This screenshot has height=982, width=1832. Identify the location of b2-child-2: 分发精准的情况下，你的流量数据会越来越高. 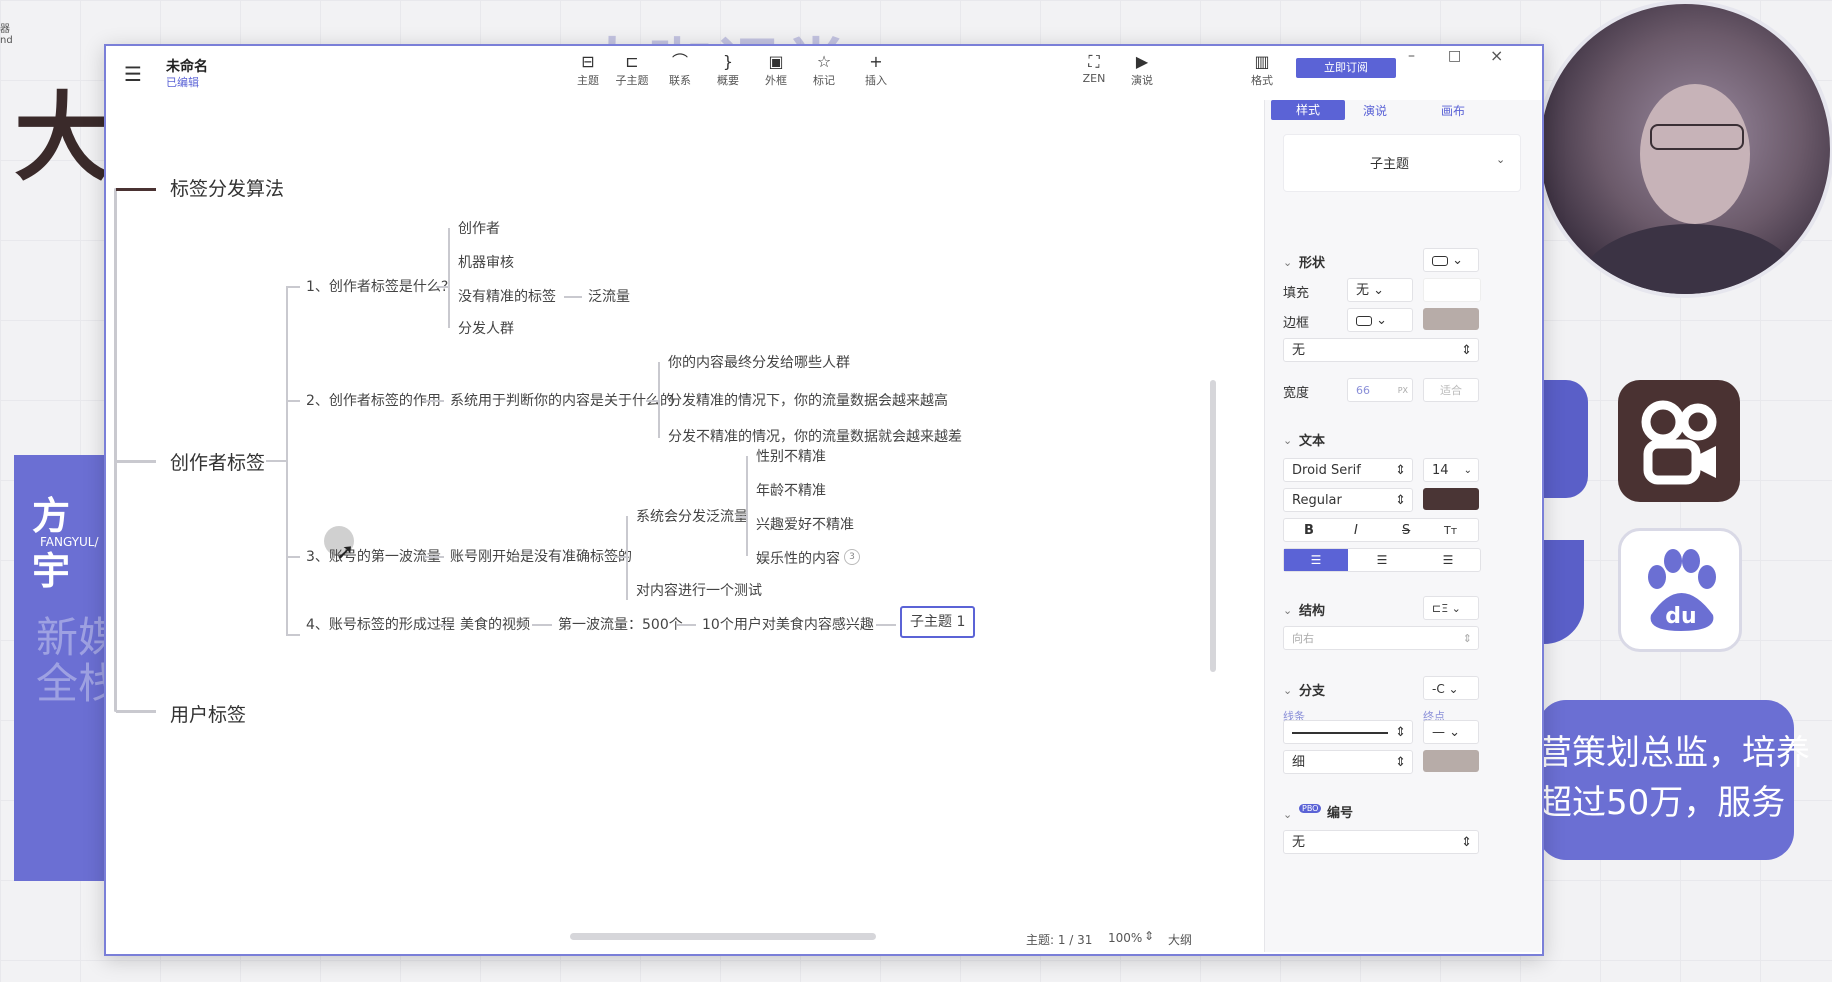
(808, 400).